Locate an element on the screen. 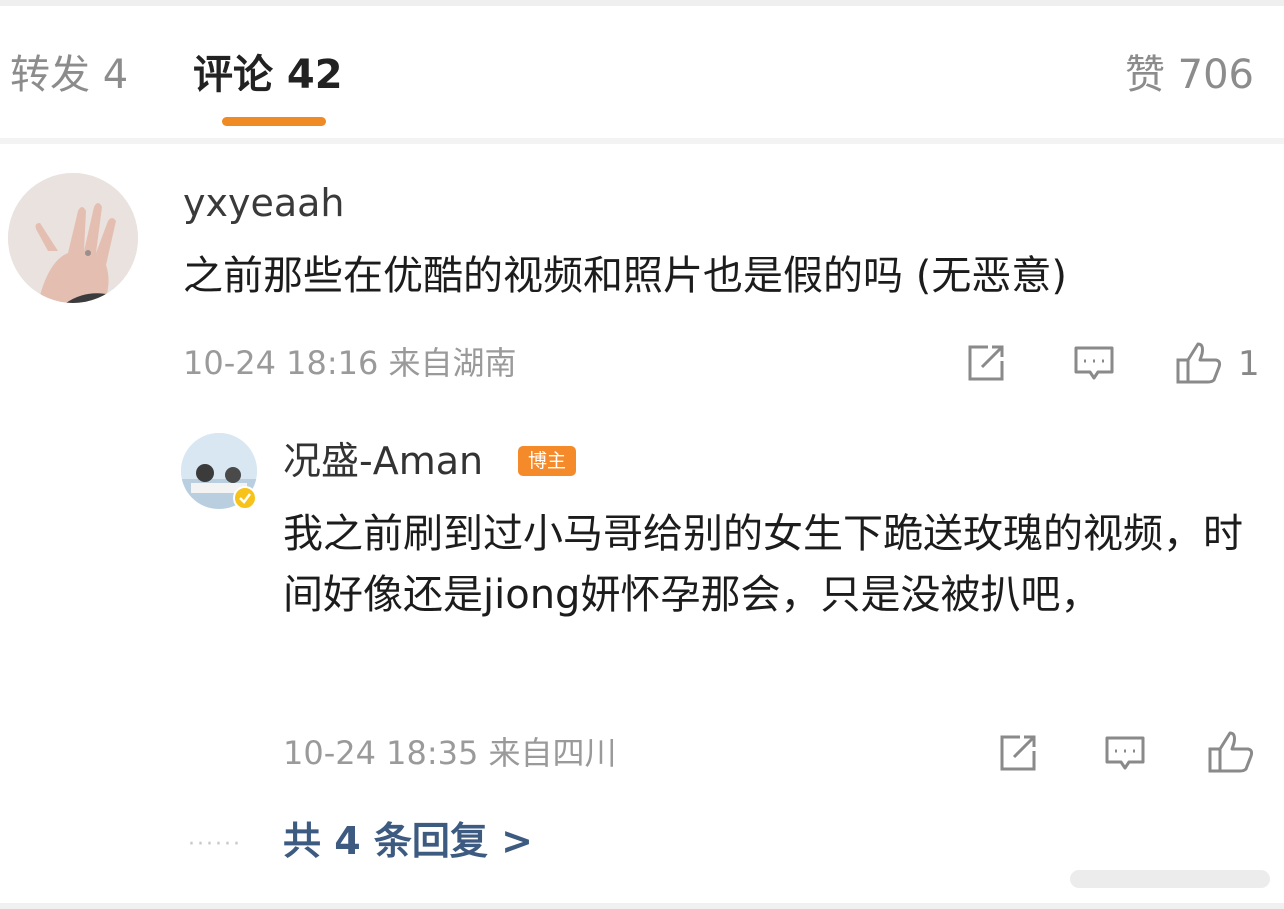 This screenshot has height=909, width=1284. like-count: 1 is located at coordinates (1249, 364).